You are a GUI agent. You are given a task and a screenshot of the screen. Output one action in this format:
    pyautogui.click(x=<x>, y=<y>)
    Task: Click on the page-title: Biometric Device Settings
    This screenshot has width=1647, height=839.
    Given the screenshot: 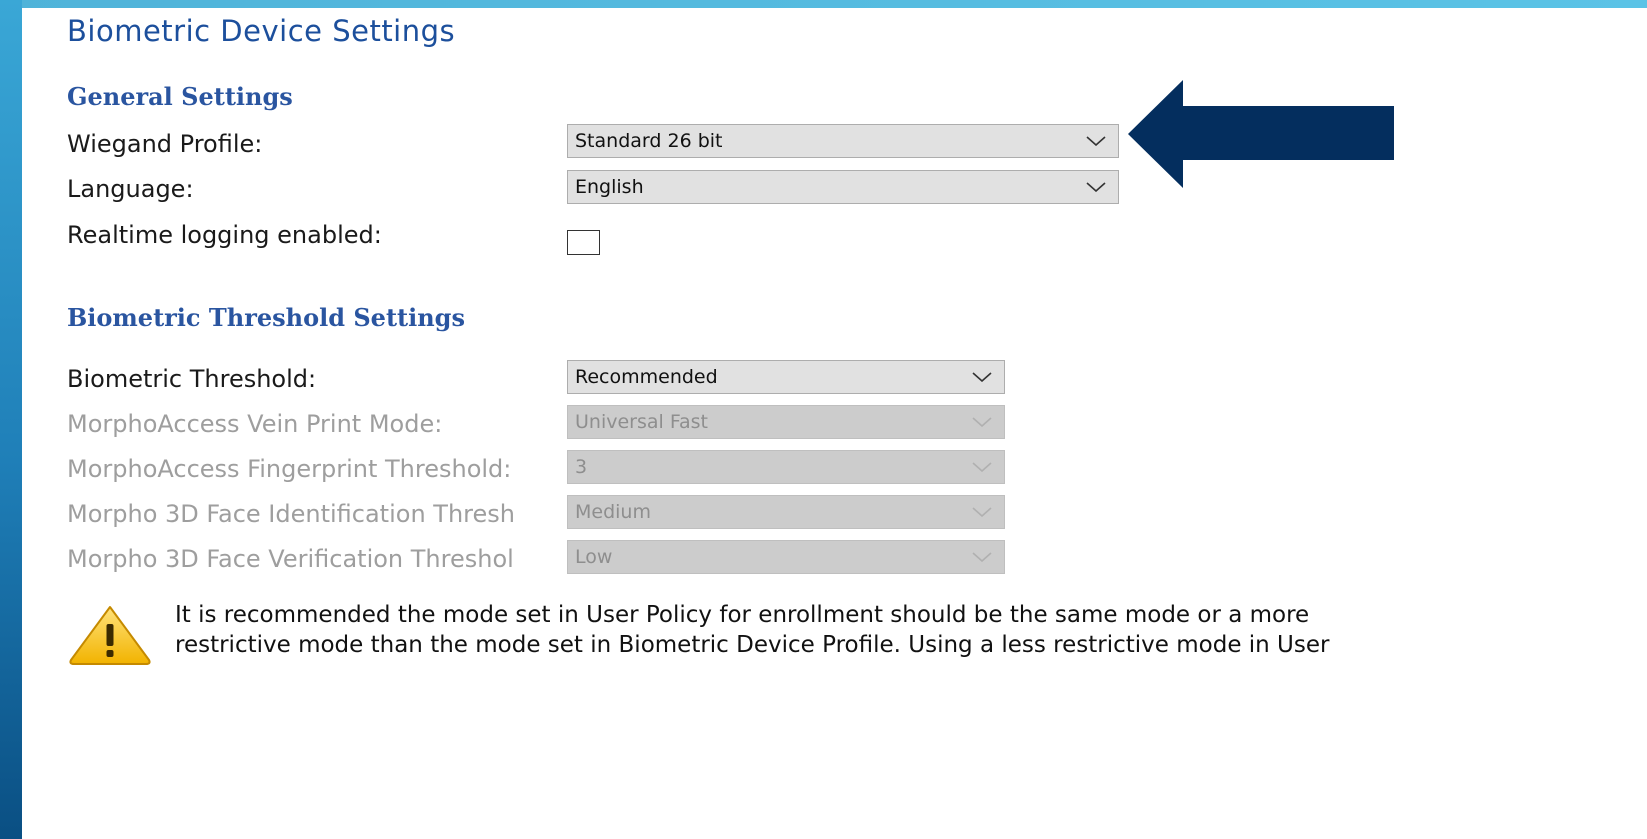 What is the action you would take?
    pyautogui.click(x=261, y=31)
    